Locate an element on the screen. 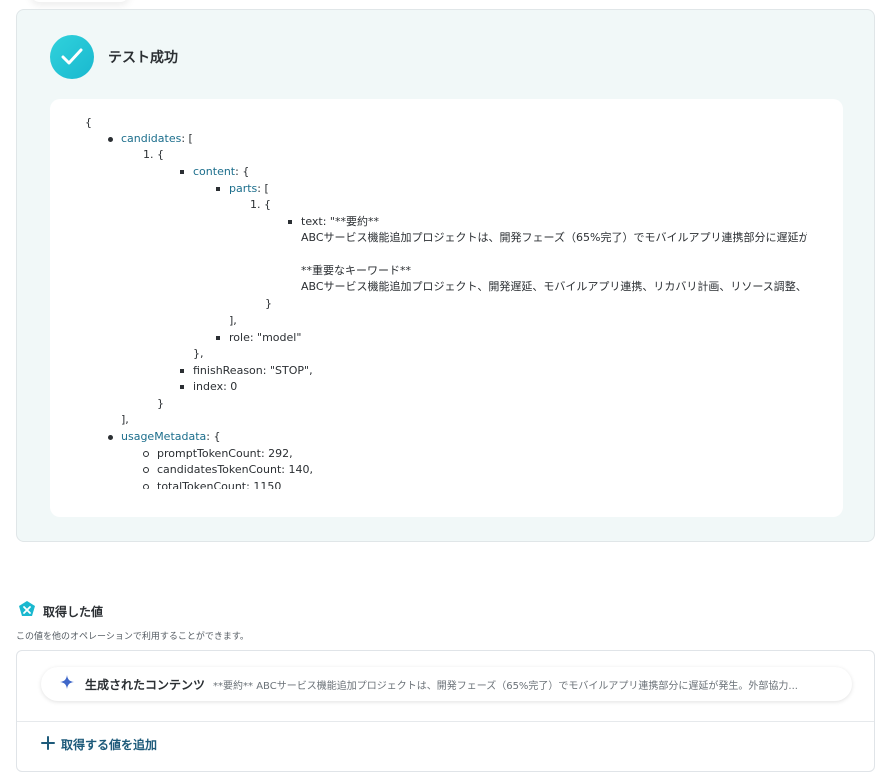  values-section-header: 取得した値 is located at coordinates (60, 611).